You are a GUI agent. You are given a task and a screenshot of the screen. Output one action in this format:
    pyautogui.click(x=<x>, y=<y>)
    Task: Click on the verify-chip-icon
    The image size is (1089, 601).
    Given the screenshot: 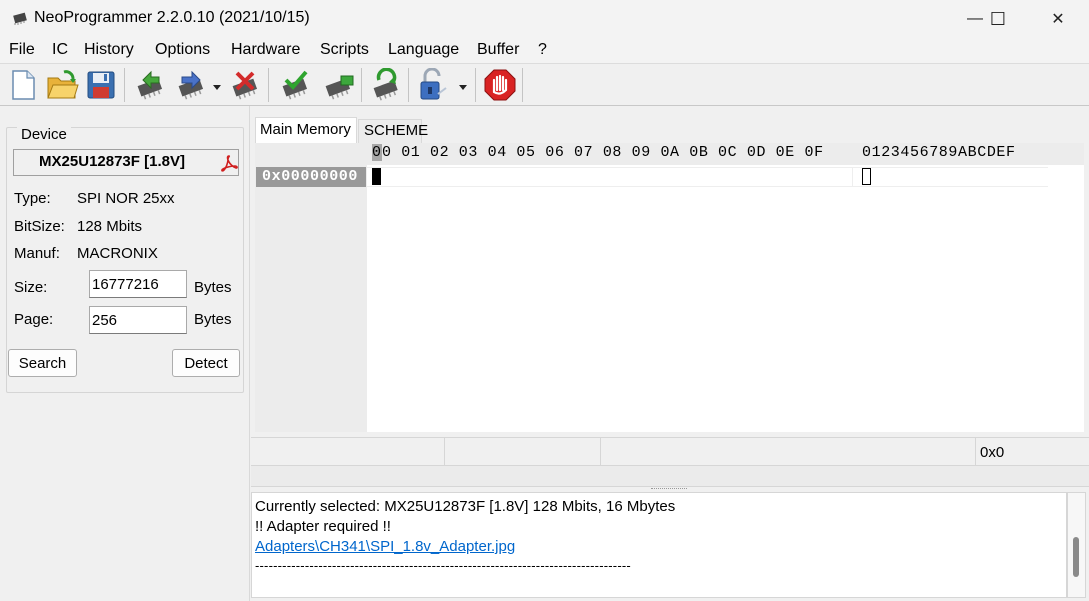 What is the action you would take?
    pyautogui.click(x=295, y=85)
    